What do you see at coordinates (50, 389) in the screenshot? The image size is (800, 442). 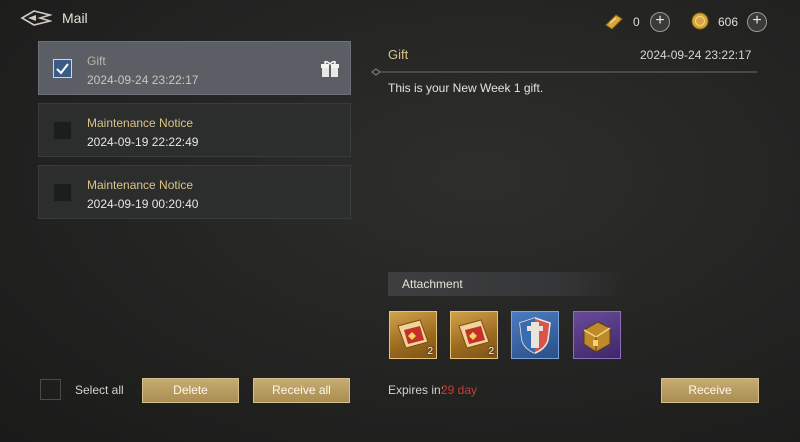 I see `select-all-checkbox` at bounding box center [50, 389].